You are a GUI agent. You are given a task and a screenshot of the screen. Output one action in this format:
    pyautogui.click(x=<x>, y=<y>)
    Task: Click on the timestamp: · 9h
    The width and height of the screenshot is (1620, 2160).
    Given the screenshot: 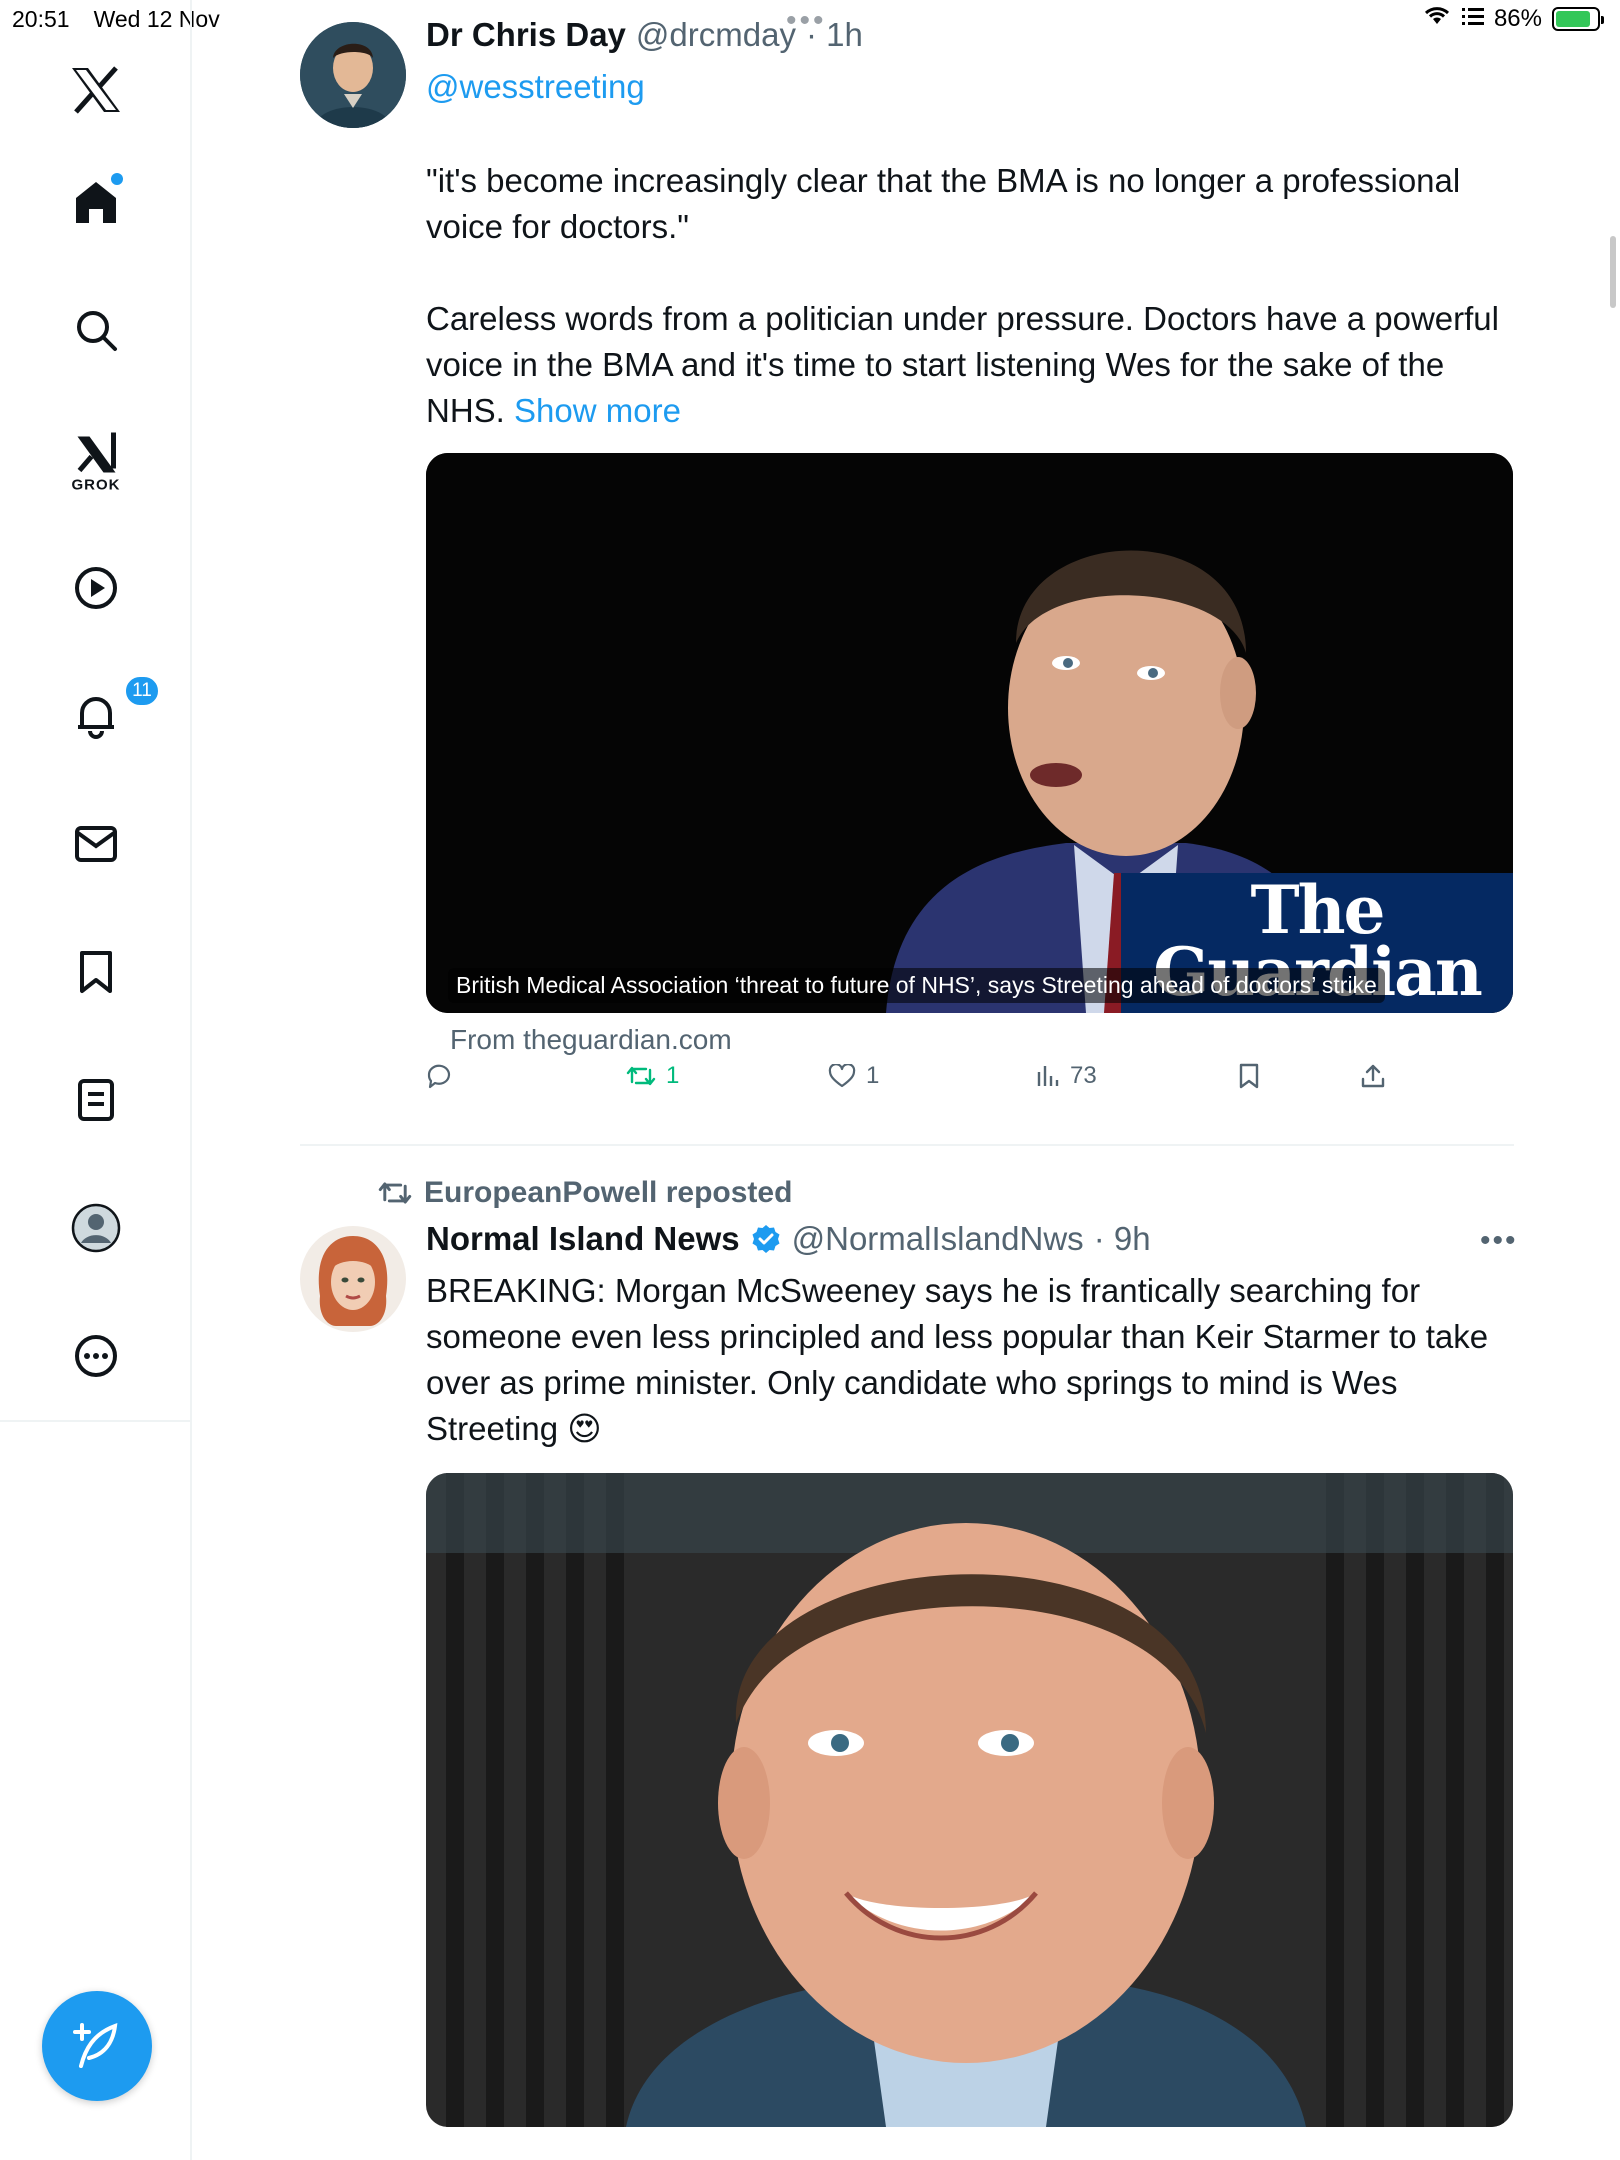 What is the action you would take?
    pyautogui.click(x=1122, y=1239)
    